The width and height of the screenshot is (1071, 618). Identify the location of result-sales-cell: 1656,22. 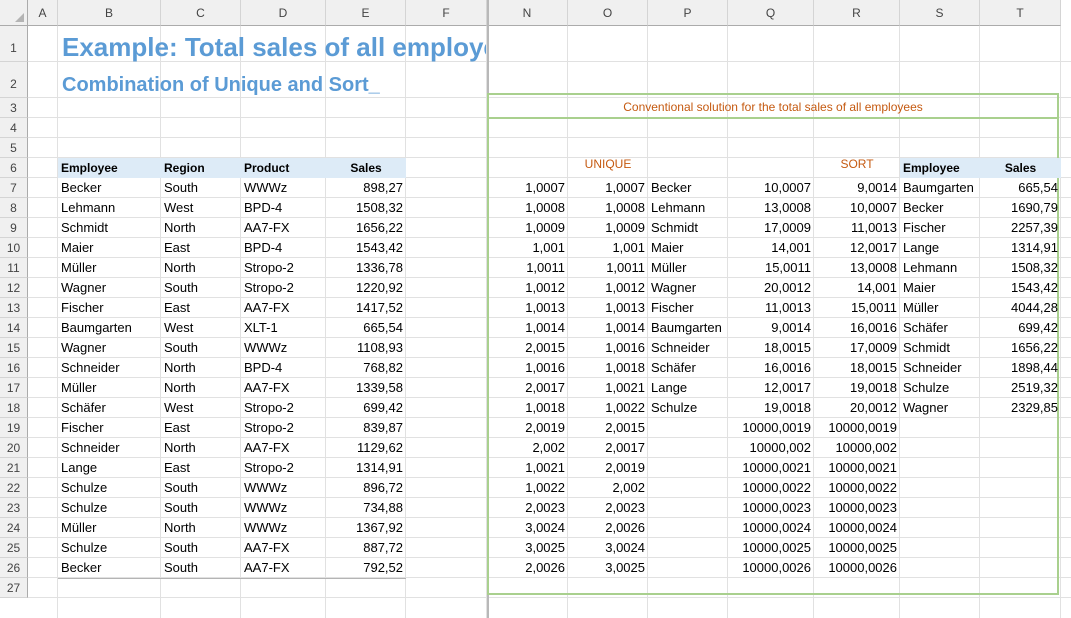
(1020, 348).